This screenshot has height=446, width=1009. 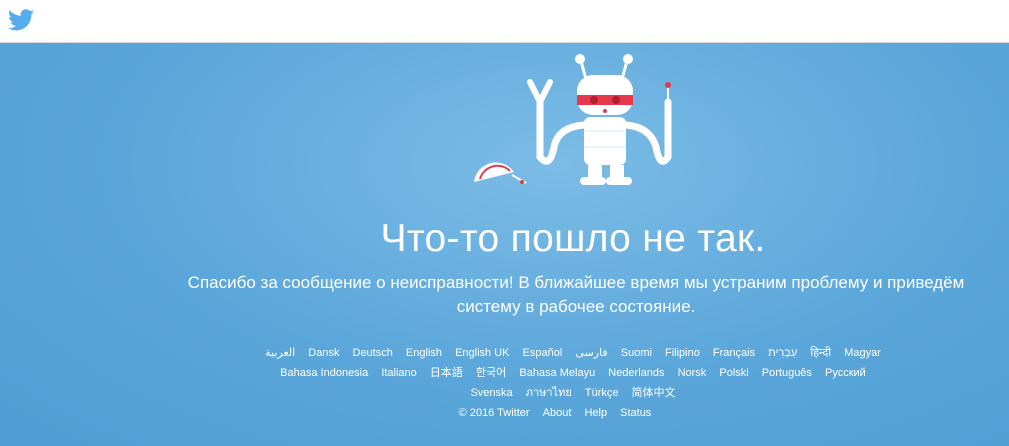 What do you see at coordinates (692, 373) in the screenshot?
I see `language-link: Norsk` at bounding box center [692, 373].